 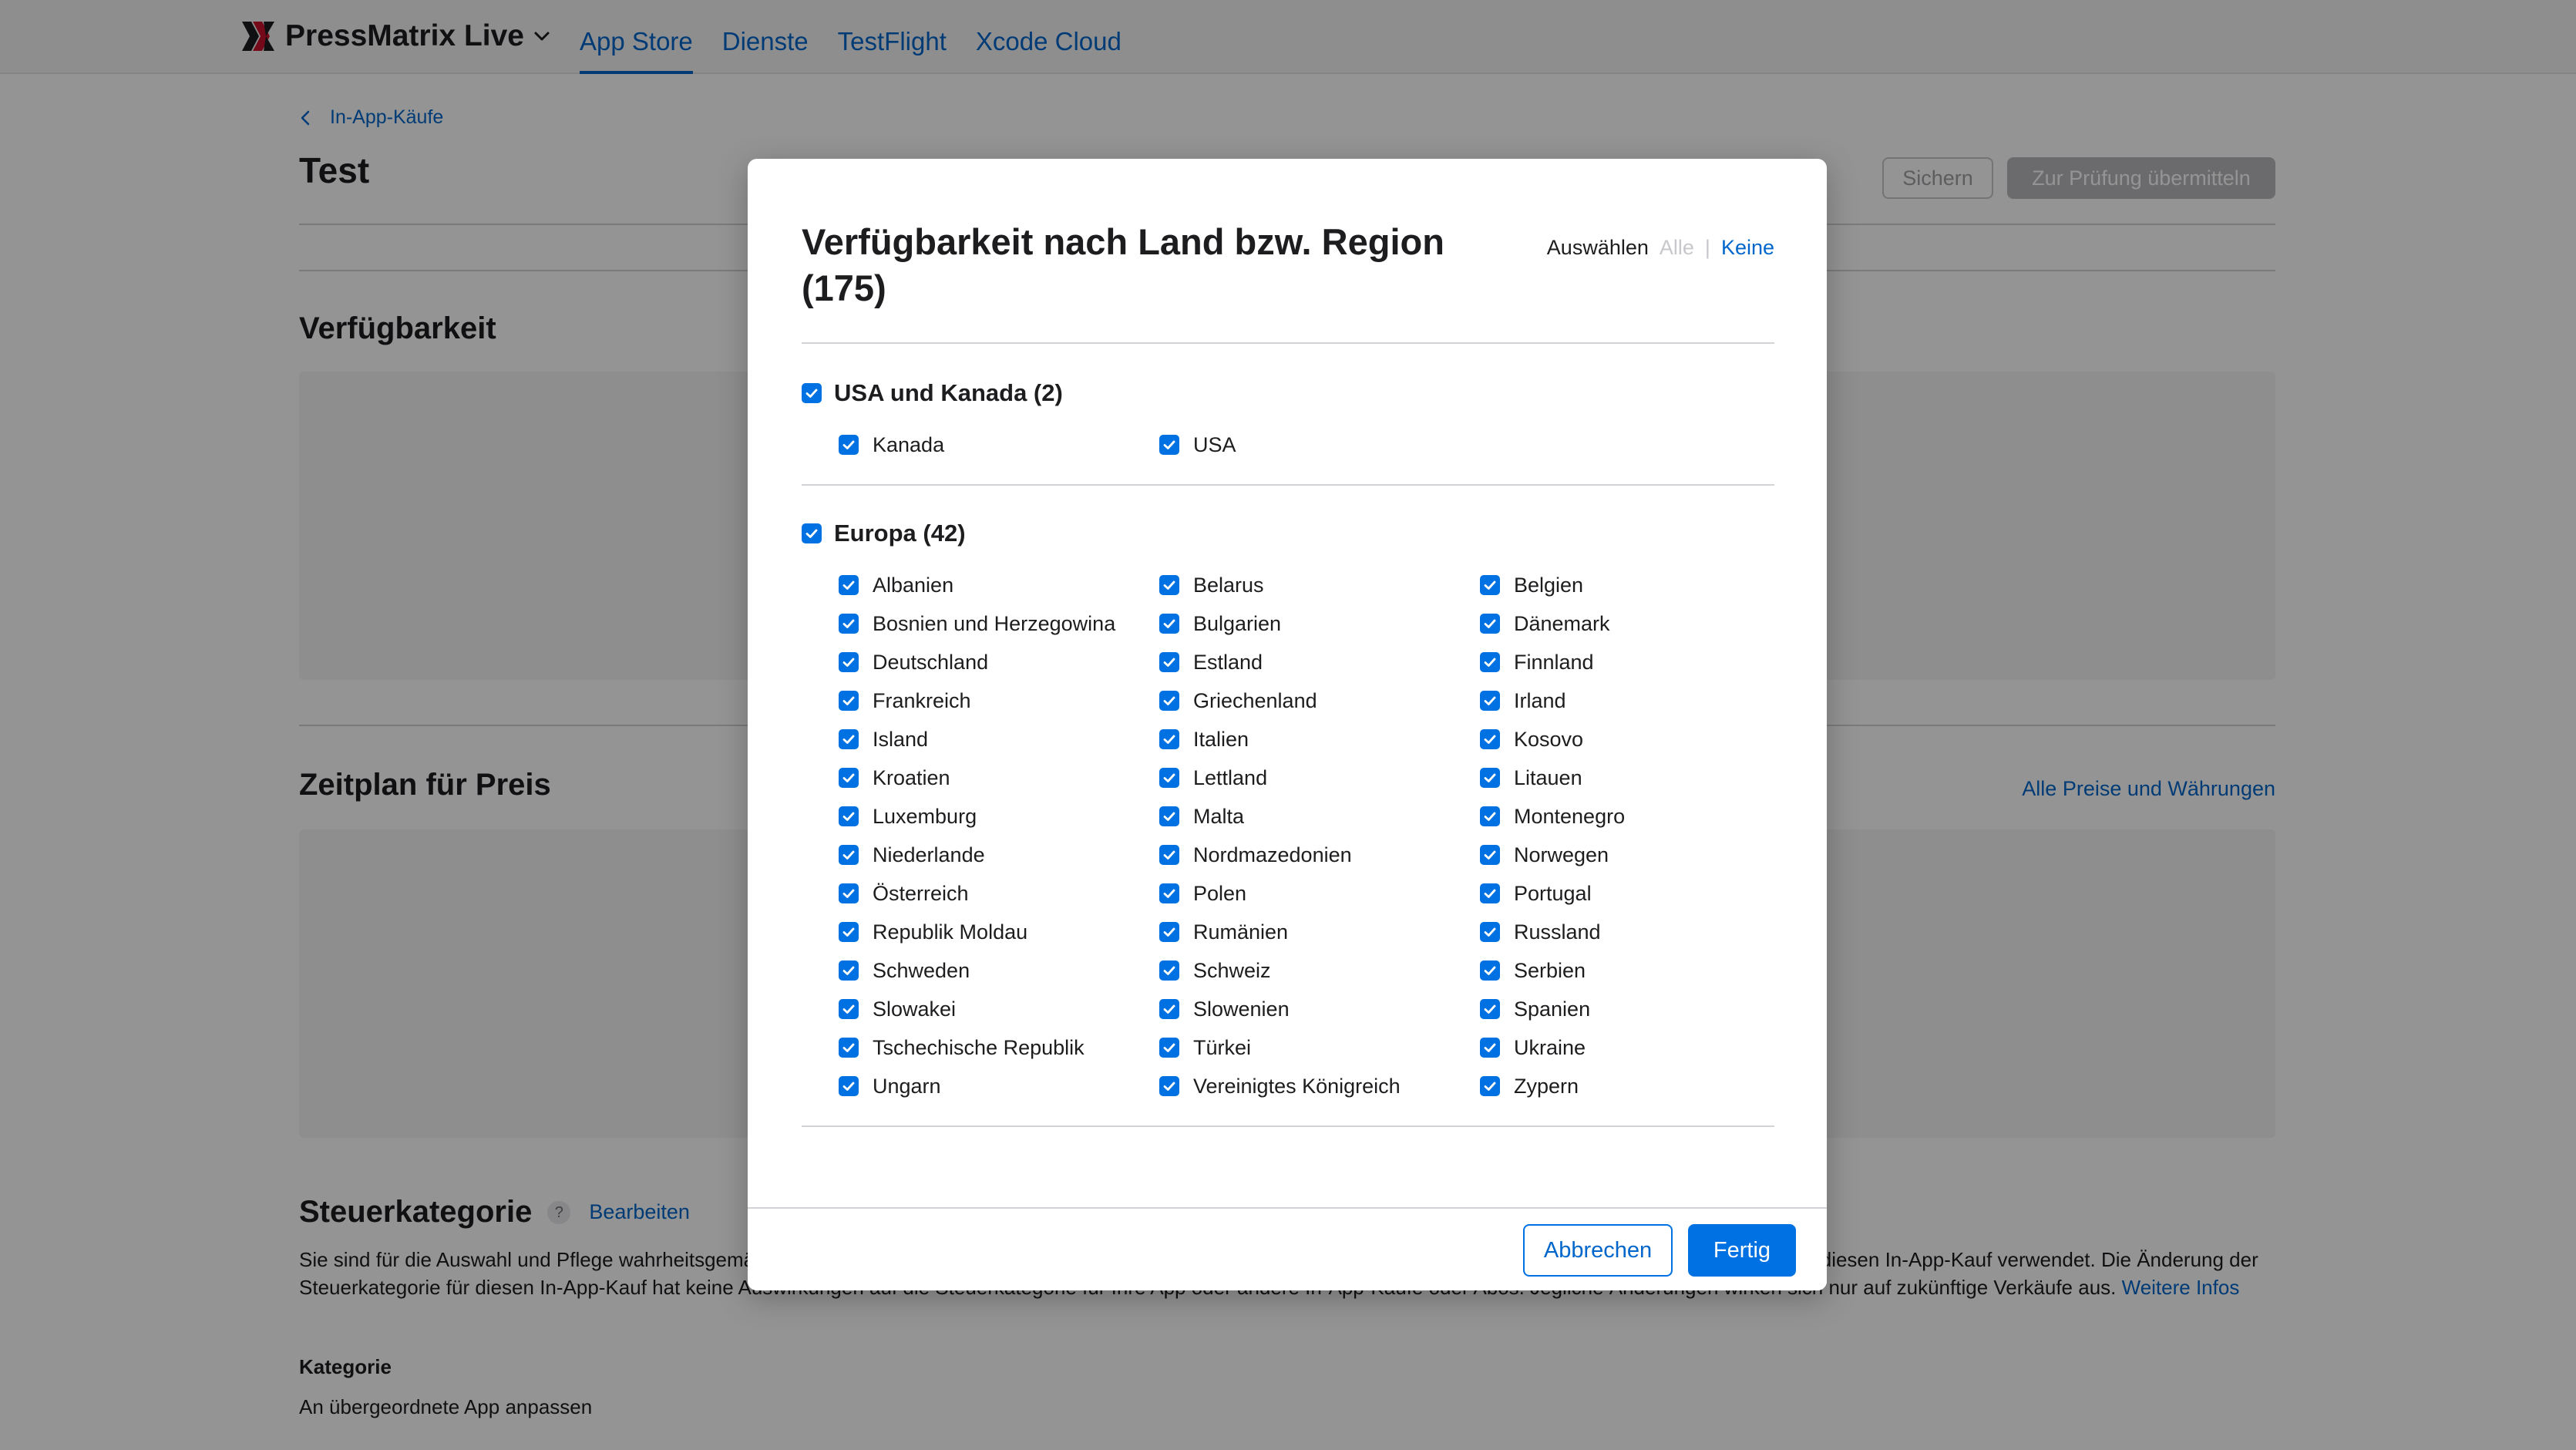 I want to click on select-all-link: Alle, so click(x=1677, y=248).